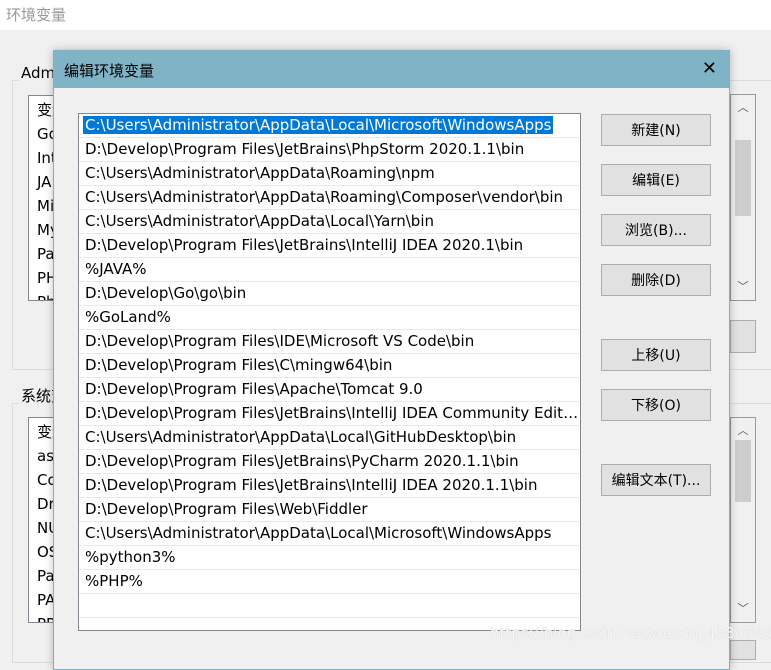 Image resolution: width=771 pixels, height=670 pixels. Describe the element at coordinates (709, 68) in the screenshot. I see `close-icon: ✕` at that location.